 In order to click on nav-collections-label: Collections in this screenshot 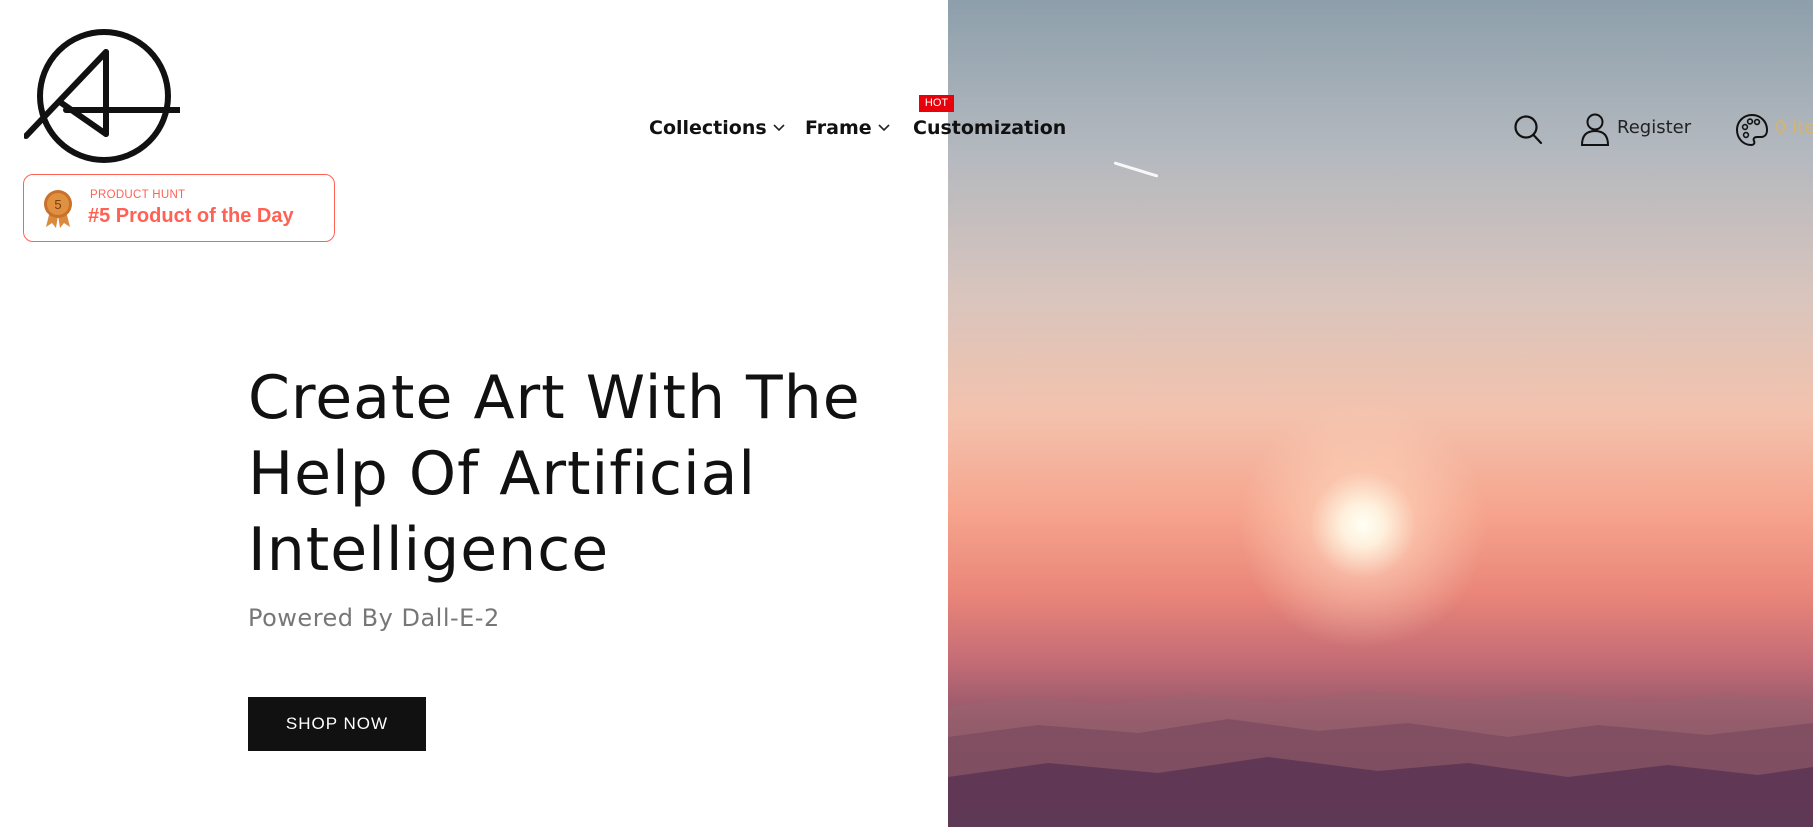, I will do `click(708, 128)`.